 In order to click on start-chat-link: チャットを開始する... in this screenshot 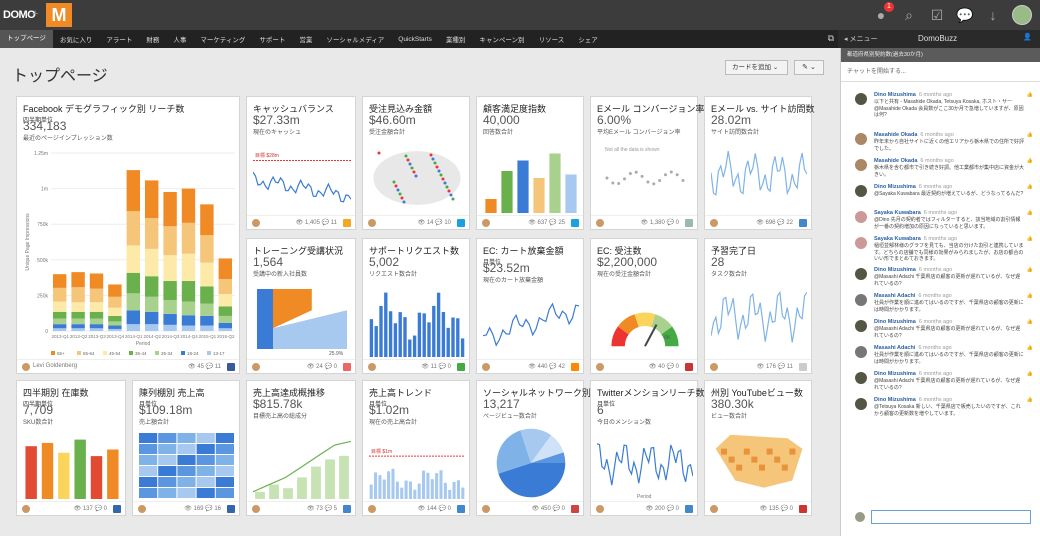, I will do `click(940, 72)`.